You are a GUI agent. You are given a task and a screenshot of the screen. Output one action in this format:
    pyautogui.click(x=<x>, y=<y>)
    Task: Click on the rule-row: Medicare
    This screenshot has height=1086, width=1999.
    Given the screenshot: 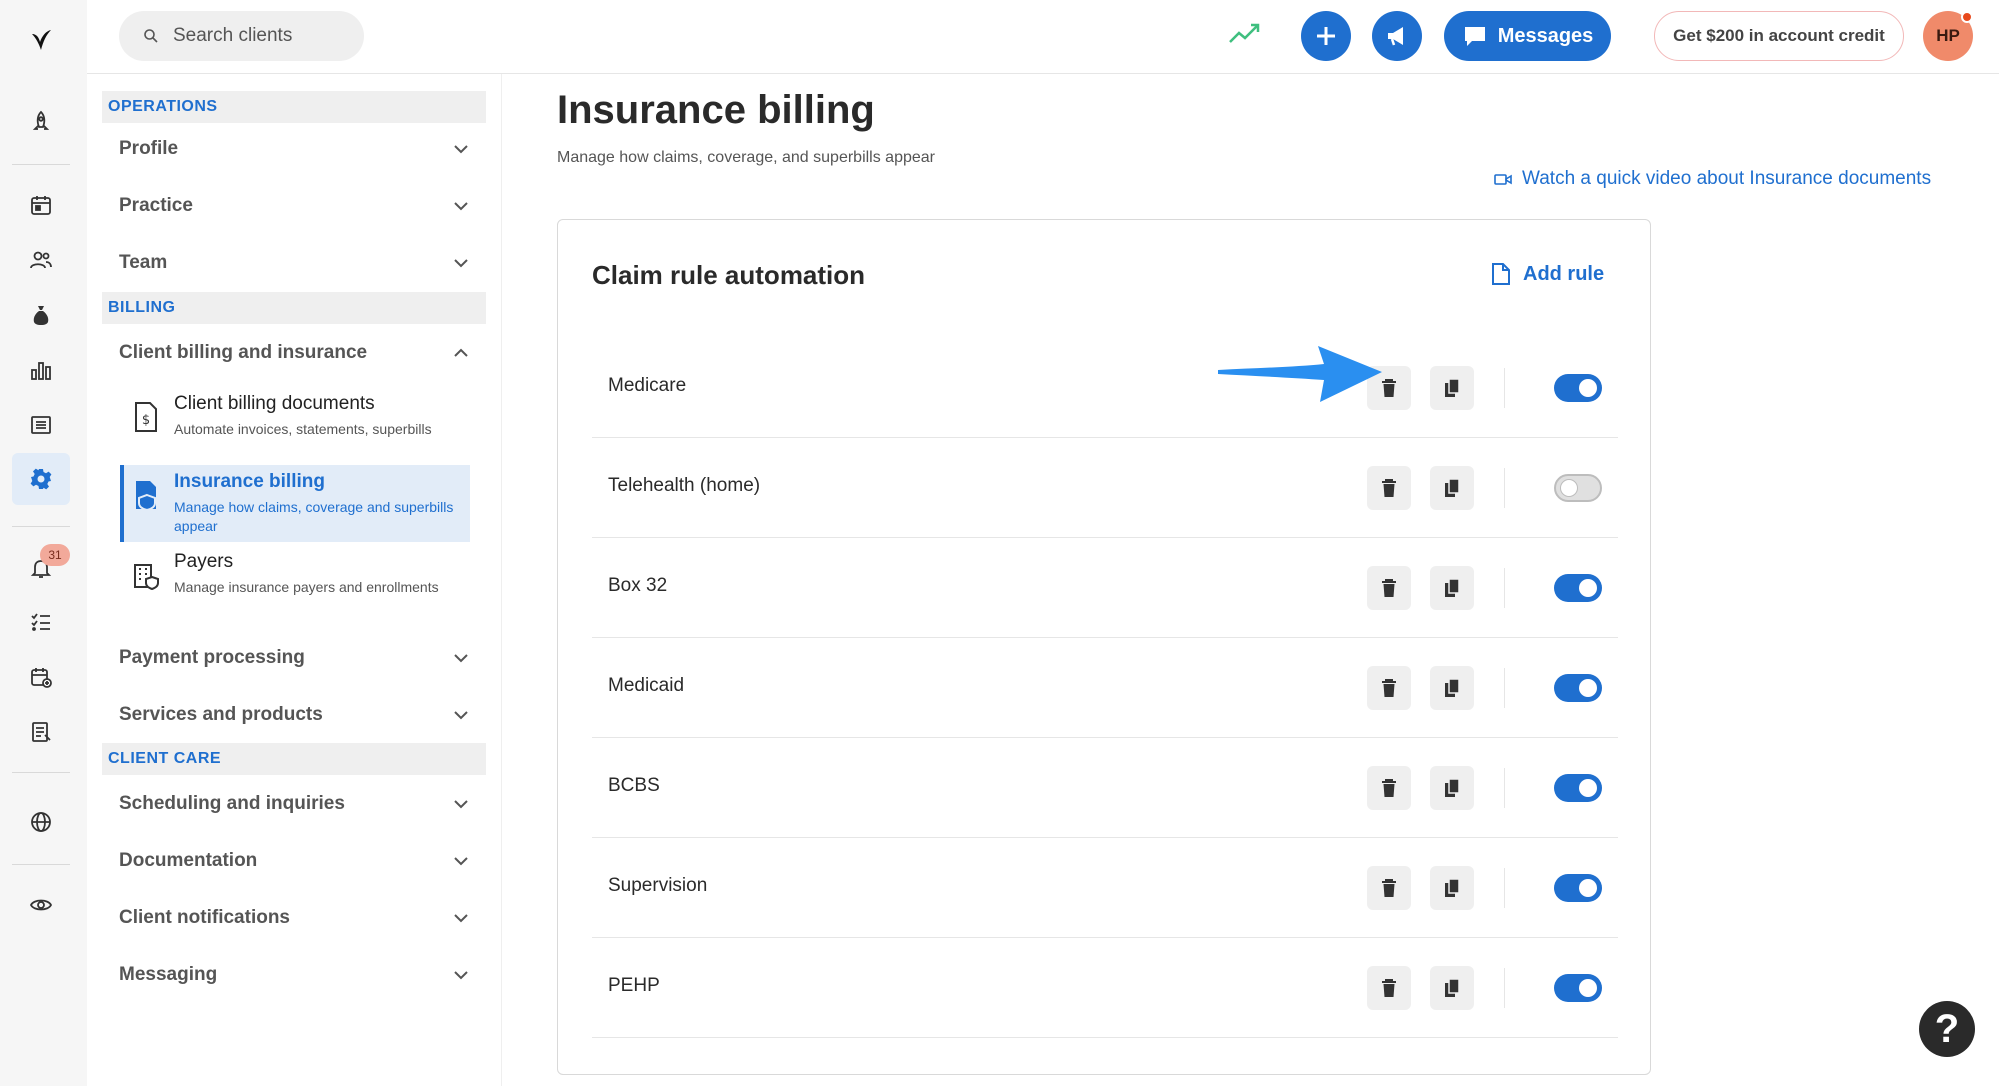 What is the action you would take?
    pyautogui.click(x=1105, y=388)
    